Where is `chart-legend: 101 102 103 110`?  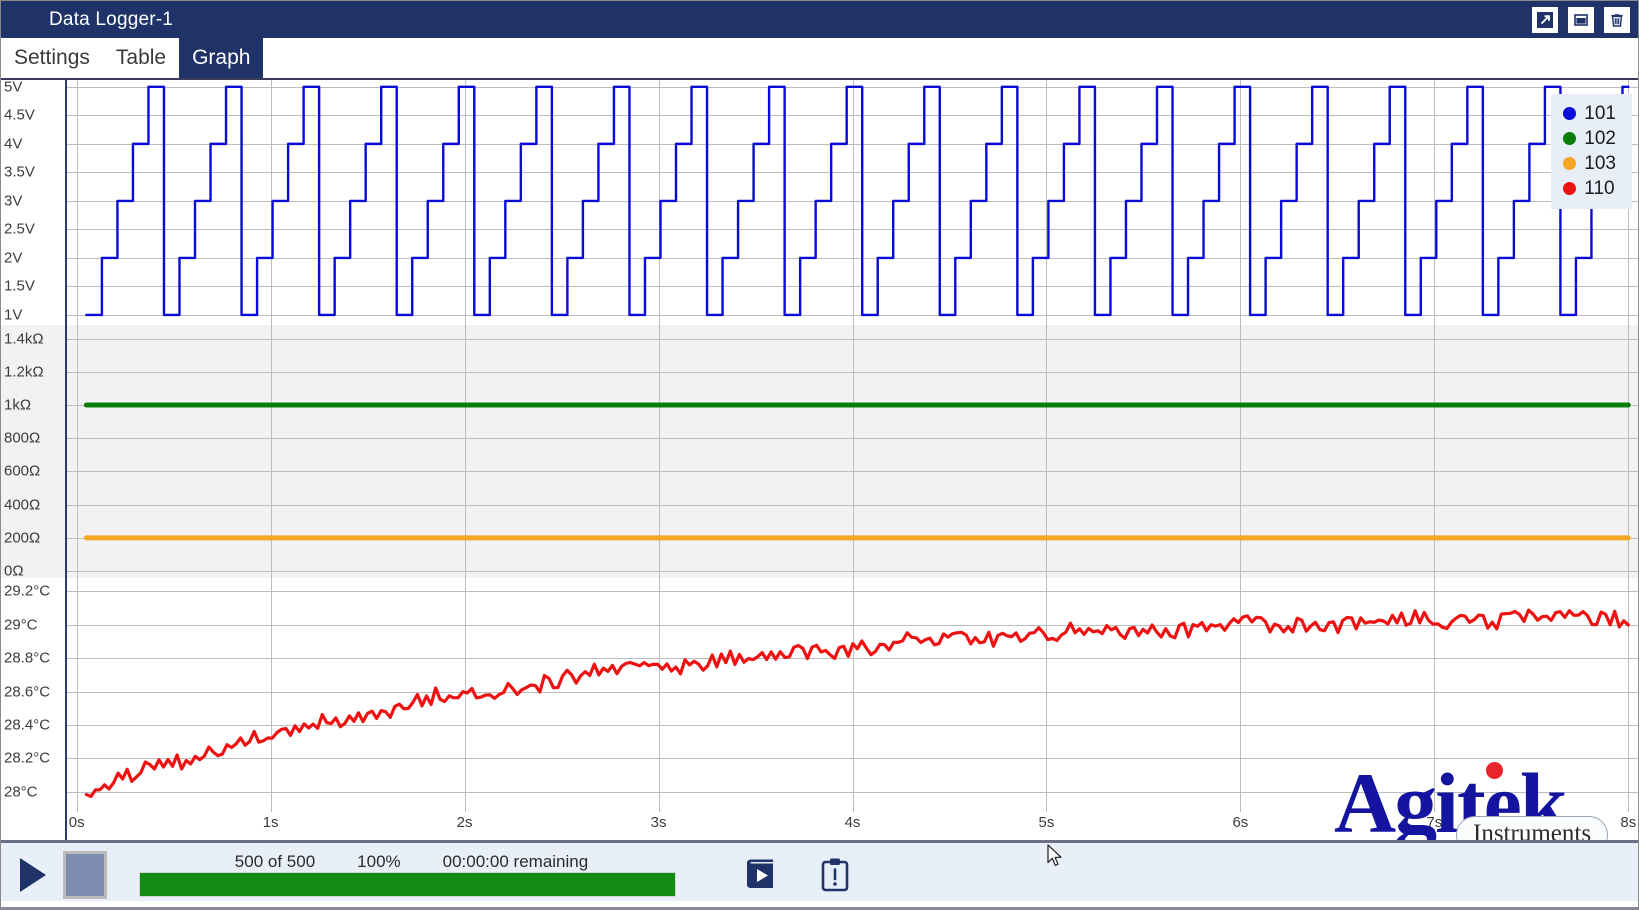
chart-legend: 101 102 103 110 is located at coordinates (1591, 151).